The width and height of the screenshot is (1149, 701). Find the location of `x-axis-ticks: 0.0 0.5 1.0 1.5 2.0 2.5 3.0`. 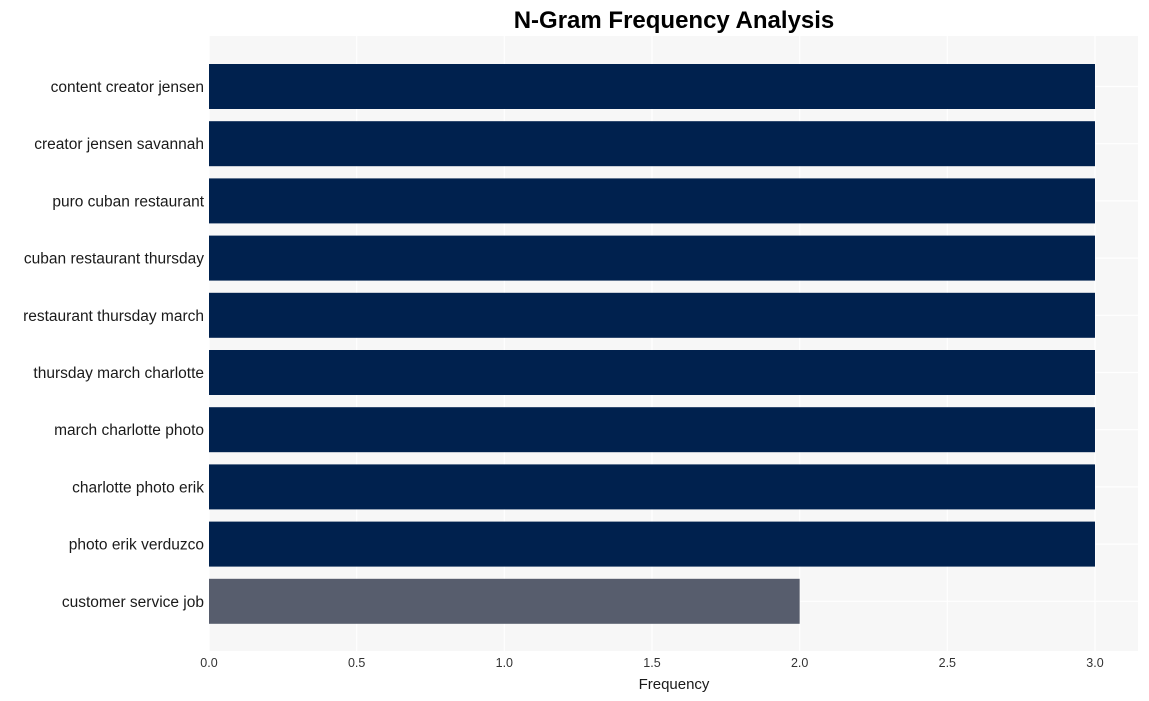

x-axis-ticks: 0.0 0.5 1.0 1.5 2.0 2.5 3.0 is located at coordinates (651, 663).